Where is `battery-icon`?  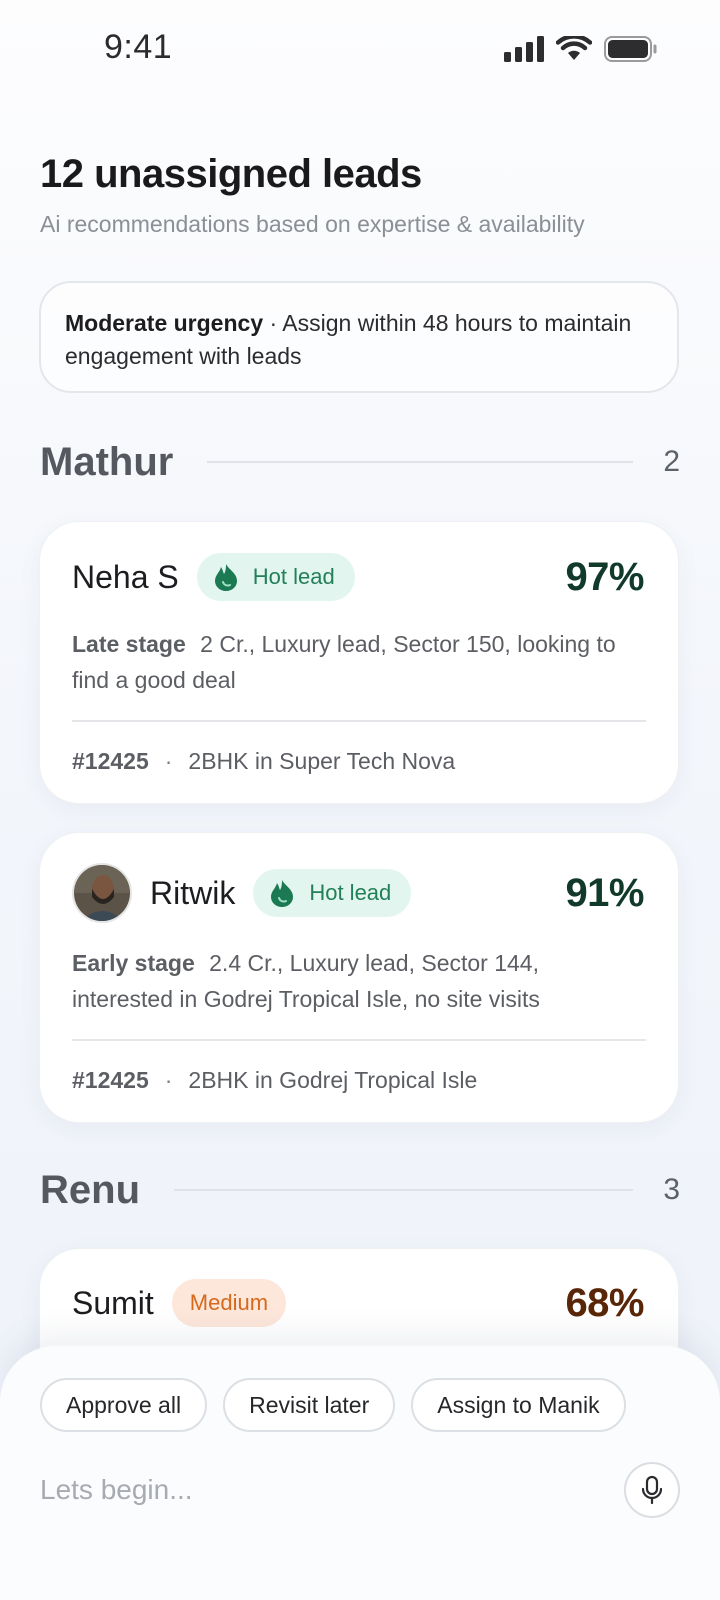 battery-icon is located at coordinates (630, 49).